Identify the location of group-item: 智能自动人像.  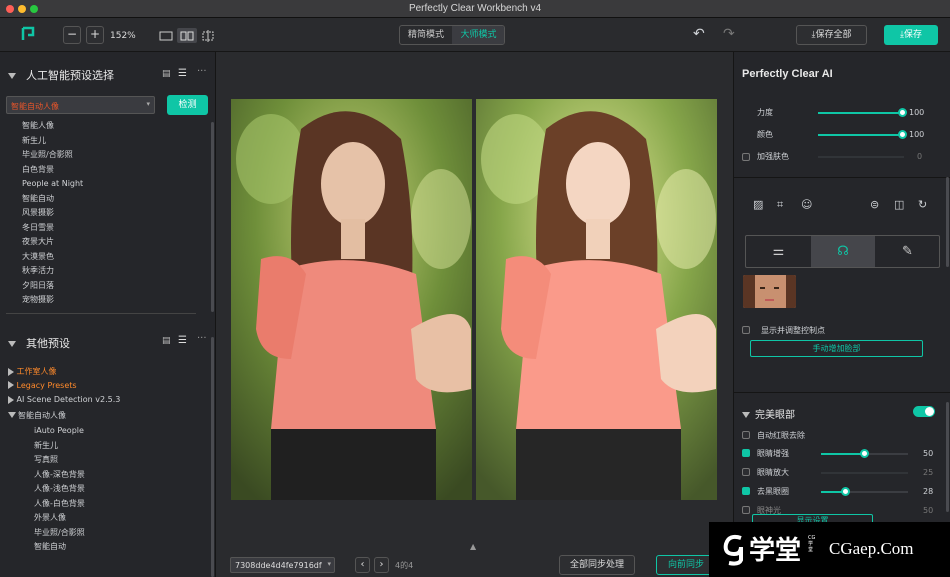
(64, 417).